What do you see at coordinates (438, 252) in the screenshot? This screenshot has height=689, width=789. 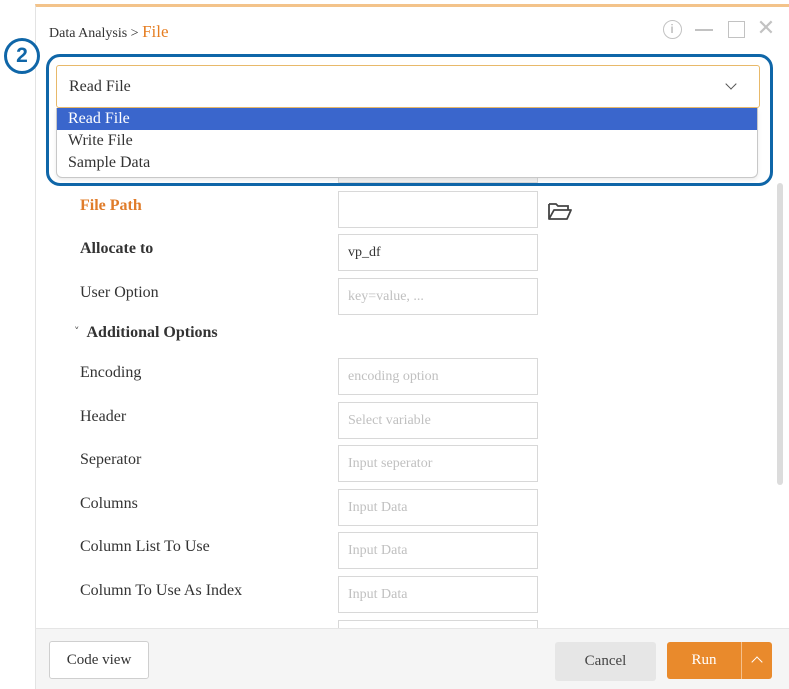 I see `allocate-to-input: vp_df` at bounding box center [438, 252].